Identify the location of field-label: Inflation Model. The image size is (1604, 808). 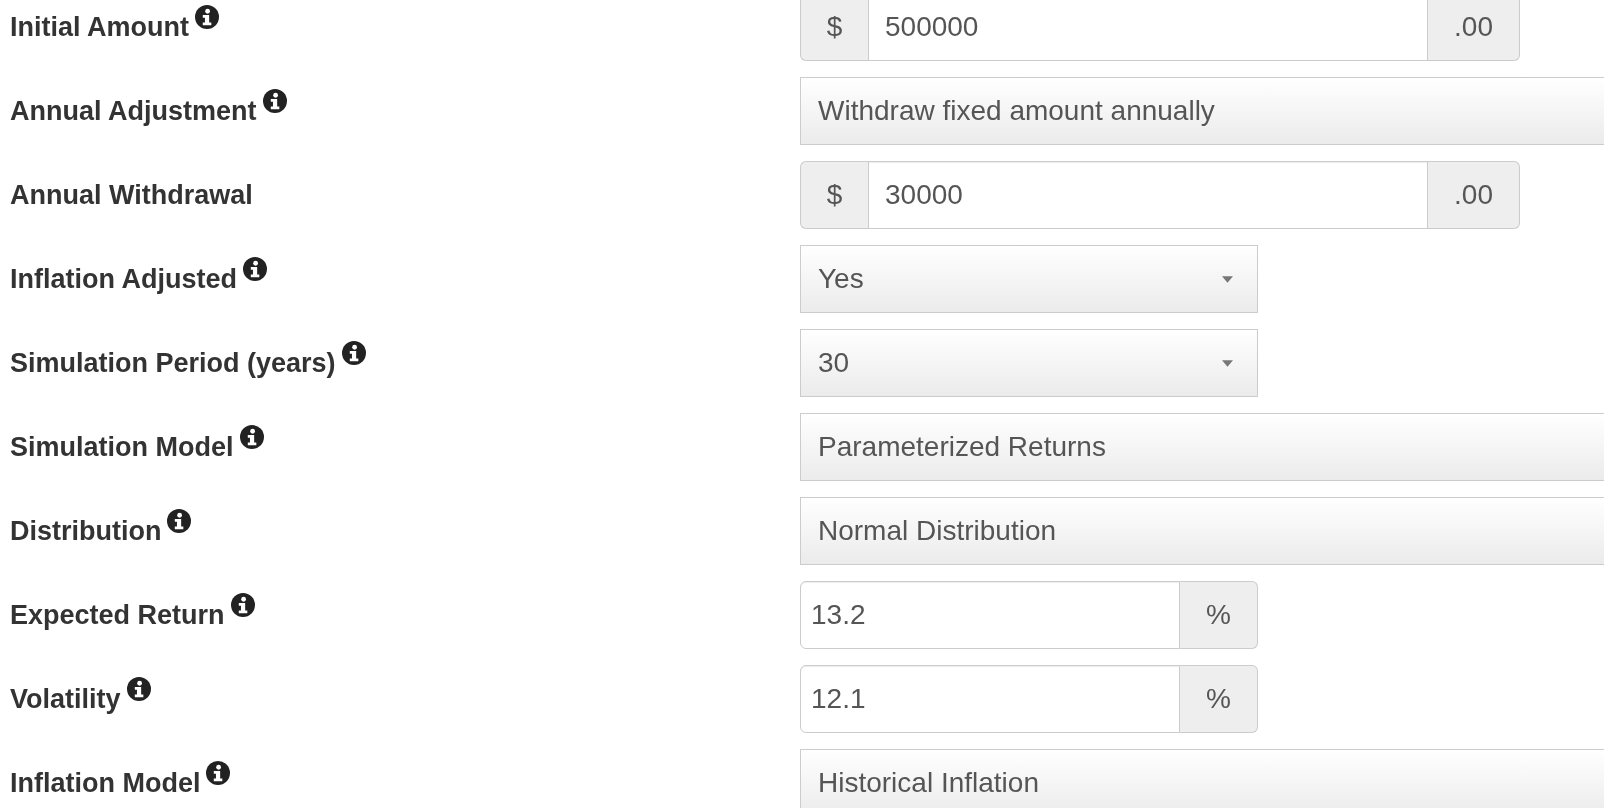
(105, 783).